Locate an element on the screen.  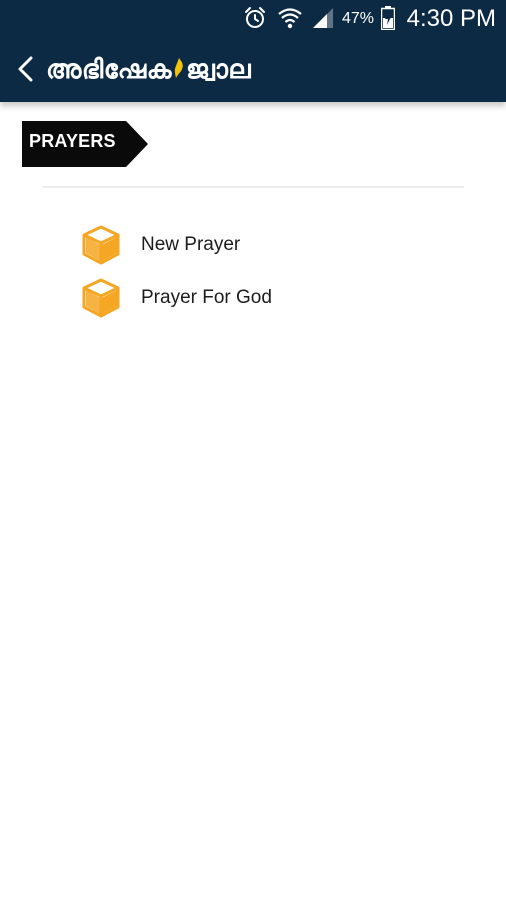
chevron-left-icon is located at coordinates (25, 69).